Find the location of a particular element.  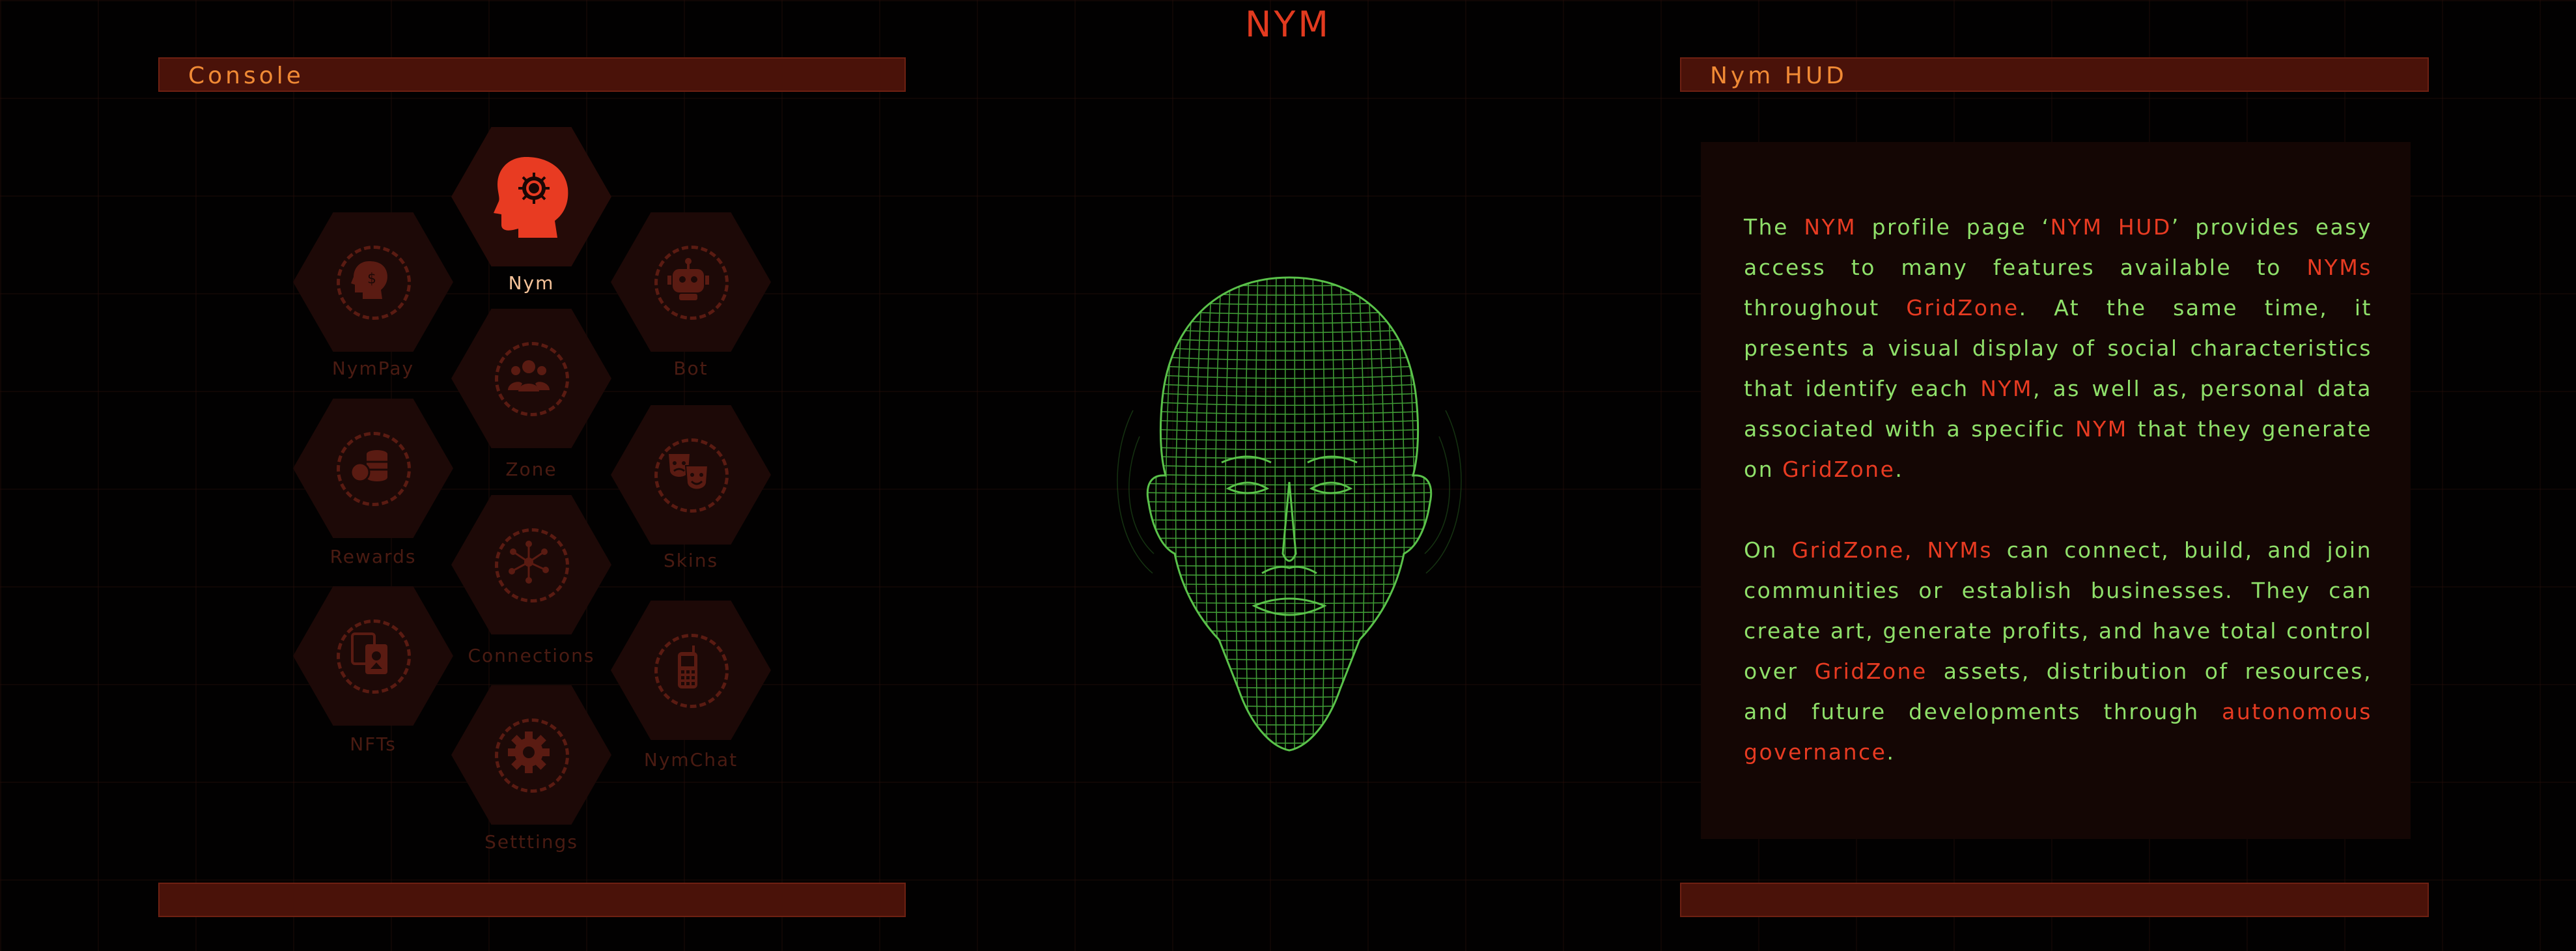

highlight-text: GridZone is located at coordinates (1871, 671).